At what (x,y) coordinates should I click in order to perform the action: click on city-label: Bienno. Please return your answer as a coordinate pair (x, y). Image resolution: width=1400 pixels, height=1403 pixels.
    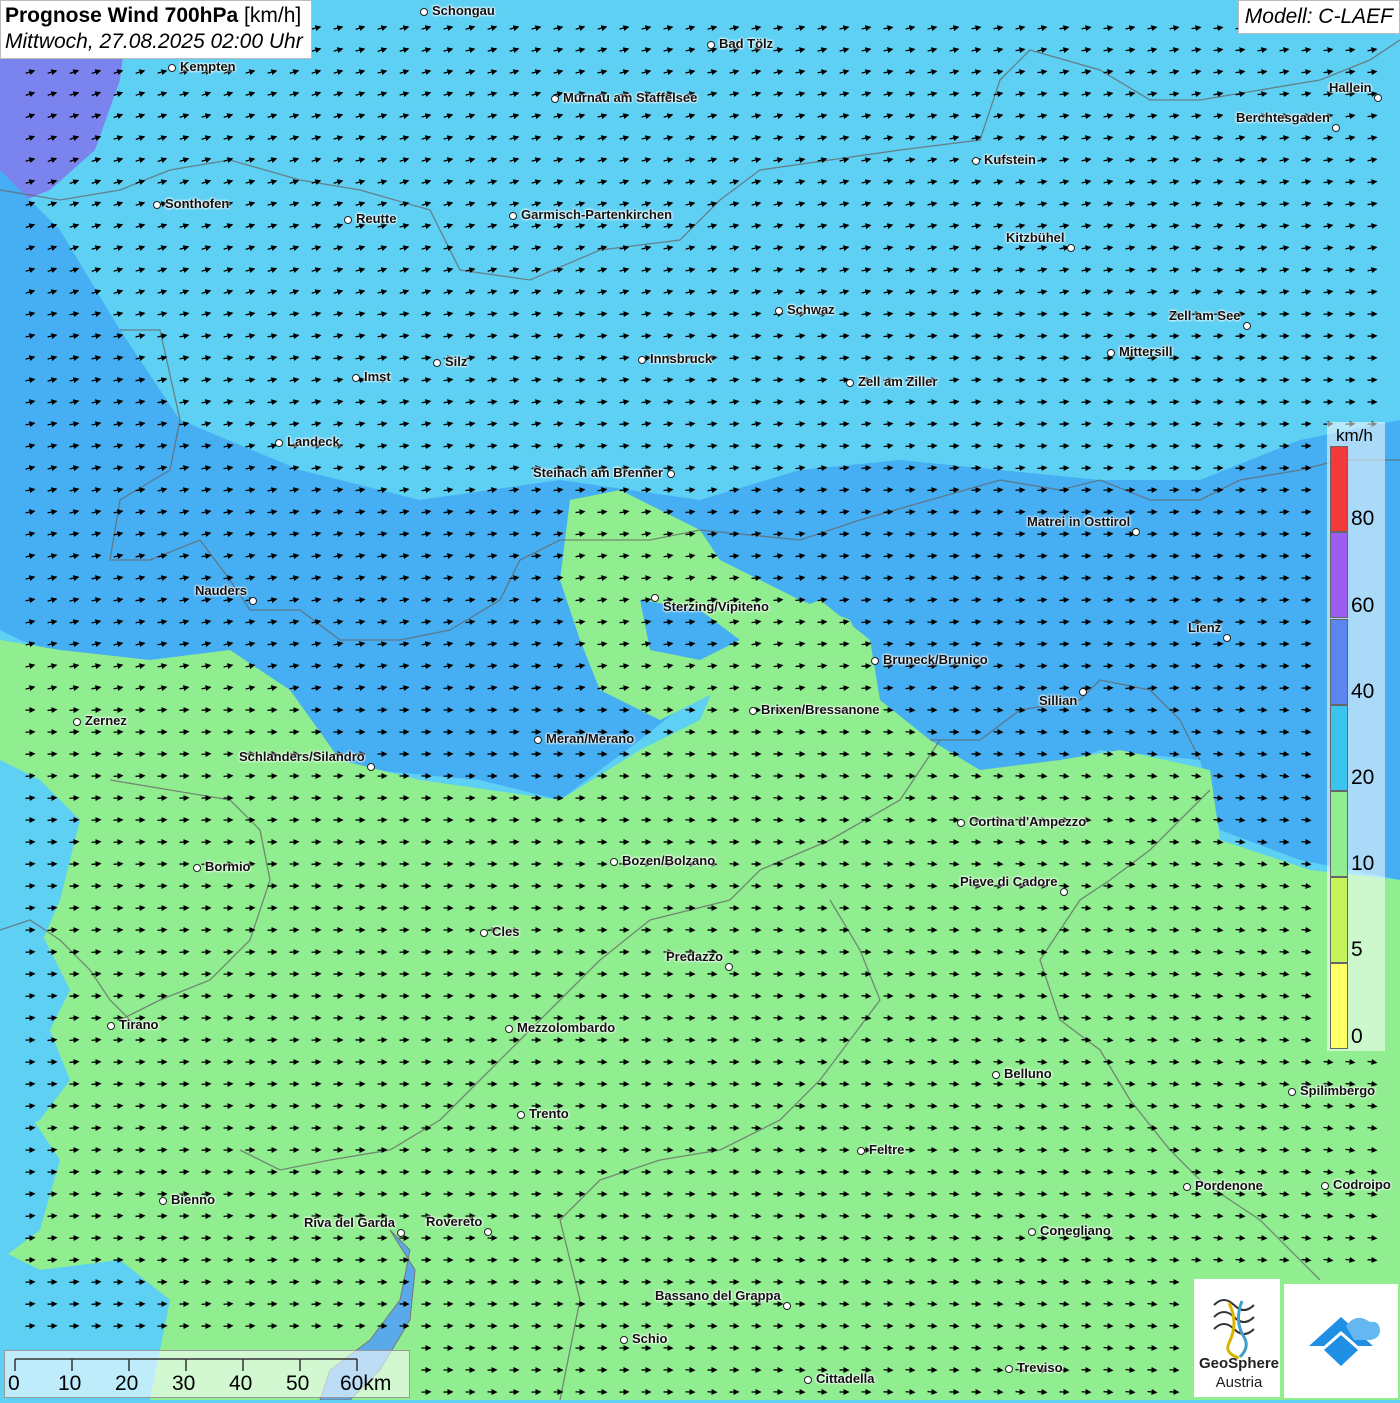
    Looking at the image, I should click on (193, 1199).